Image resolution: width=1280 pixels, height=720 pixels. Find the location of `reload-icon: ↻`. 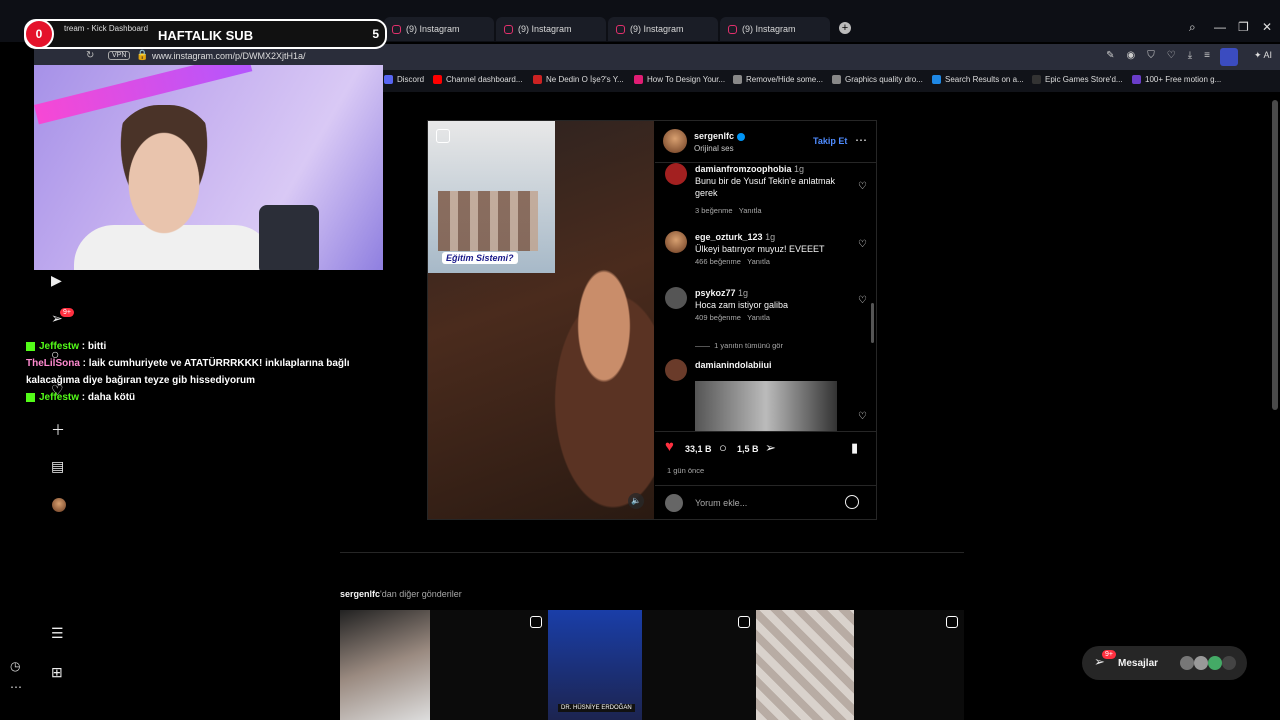

reload-icon: ↻ is located at coordinates (90, 55).